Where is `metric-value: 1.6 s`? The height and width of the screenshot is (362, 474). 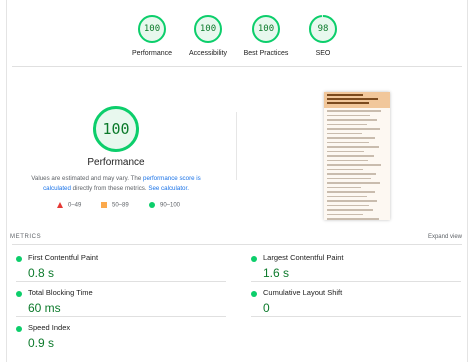 metric-value: 1.6 s is located at coordinates (276, 273).